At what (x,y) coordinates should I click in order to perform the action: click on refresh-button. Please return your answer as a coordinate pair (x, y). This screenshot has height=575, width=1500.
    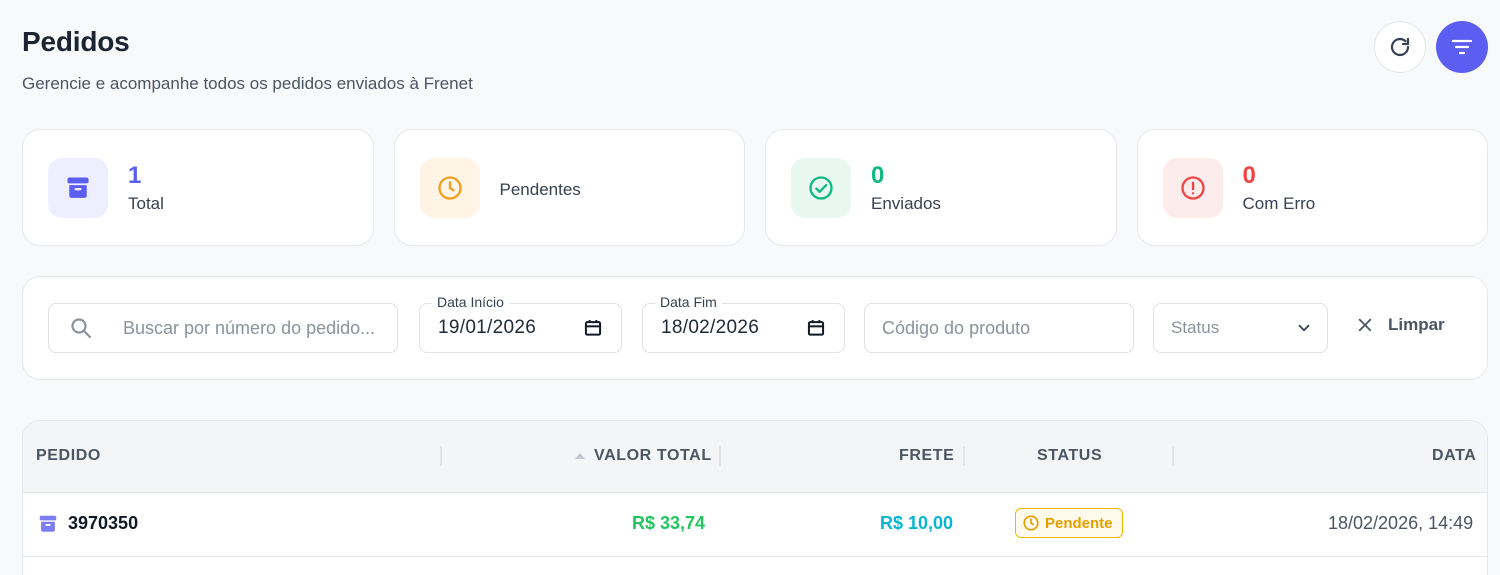
    Looking at the image, I should click on (1400, 47).